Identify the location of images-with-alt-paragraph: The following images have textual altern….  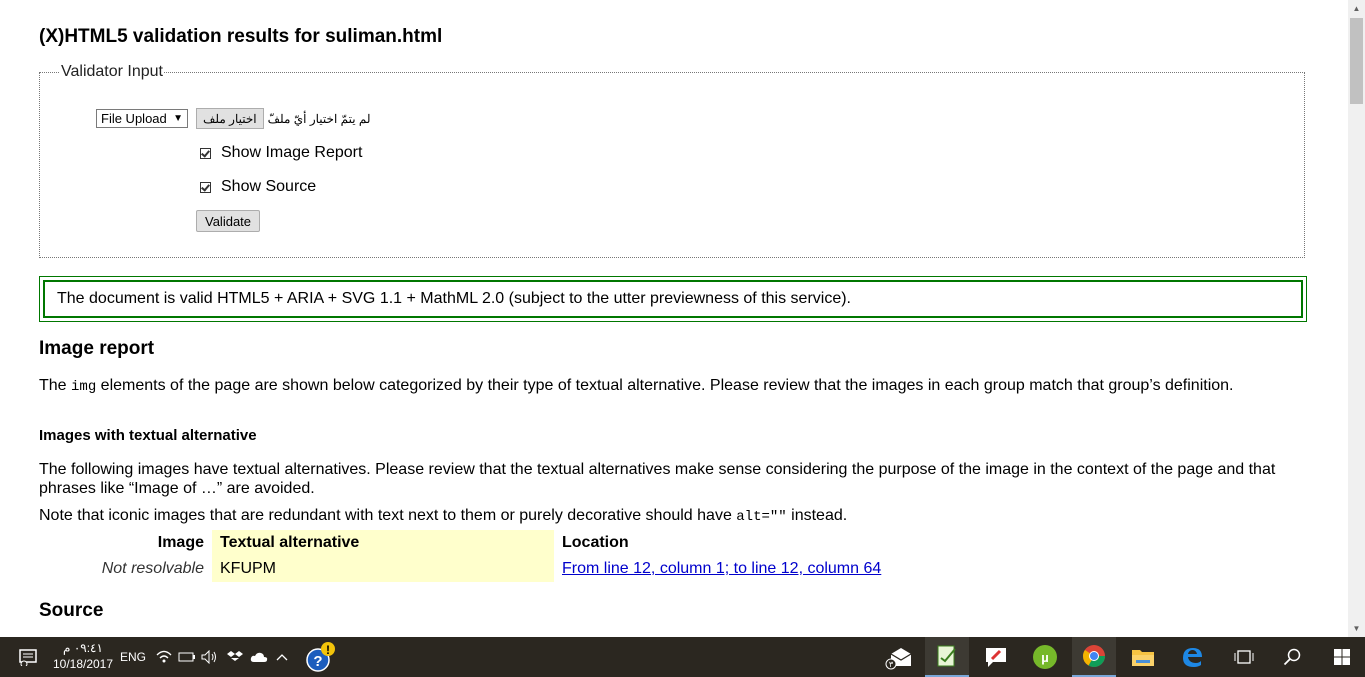
(657, 479).